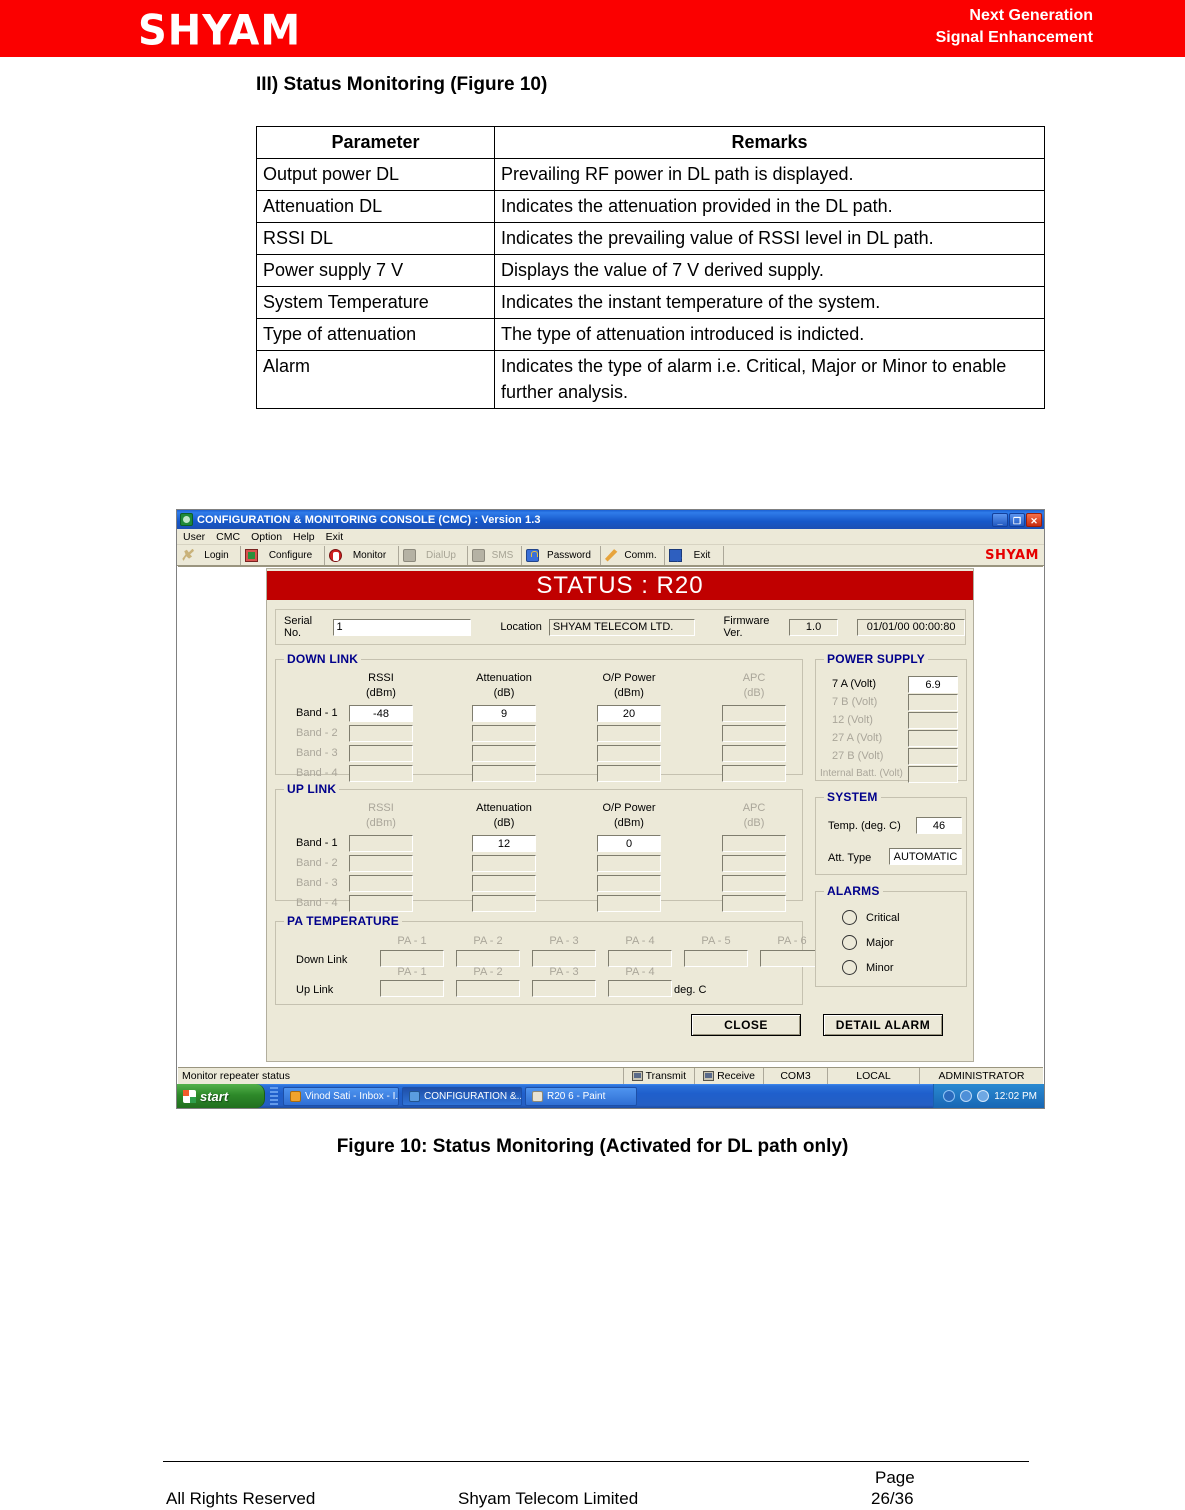 The width and height of the screenshot is (1185, 1510). Describe the element at coordinates (228, 537) in the screenshot. I see `menu-item-cmc: CMC` at that location.